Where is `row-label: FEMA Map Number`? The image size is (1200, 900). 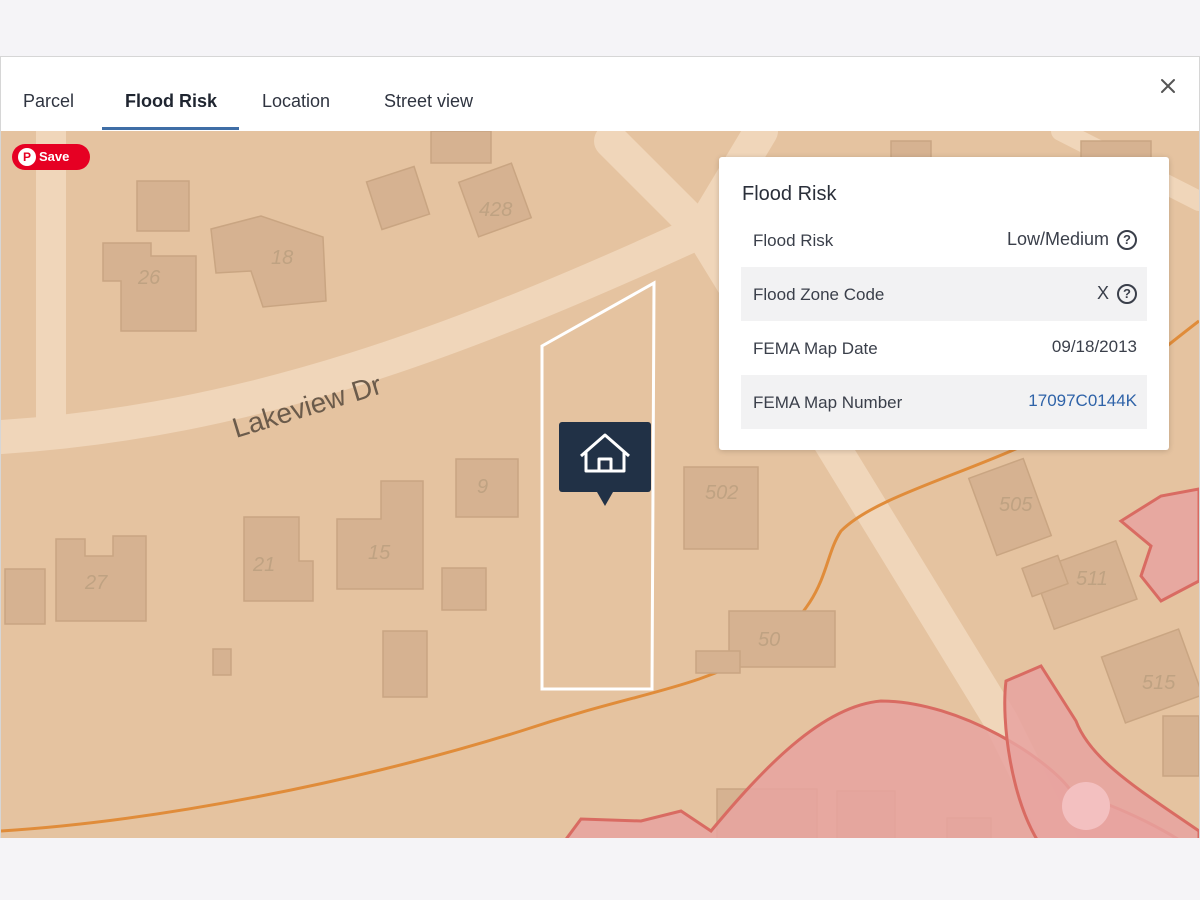
row-label: FEMA Map Number is located at coordinates (828, 402).